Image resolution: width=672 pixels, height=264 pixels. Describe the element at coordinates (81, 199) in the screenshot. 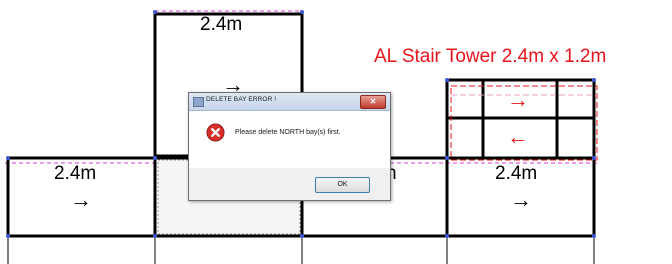

I see `left-bay-arrow: →` at that location.